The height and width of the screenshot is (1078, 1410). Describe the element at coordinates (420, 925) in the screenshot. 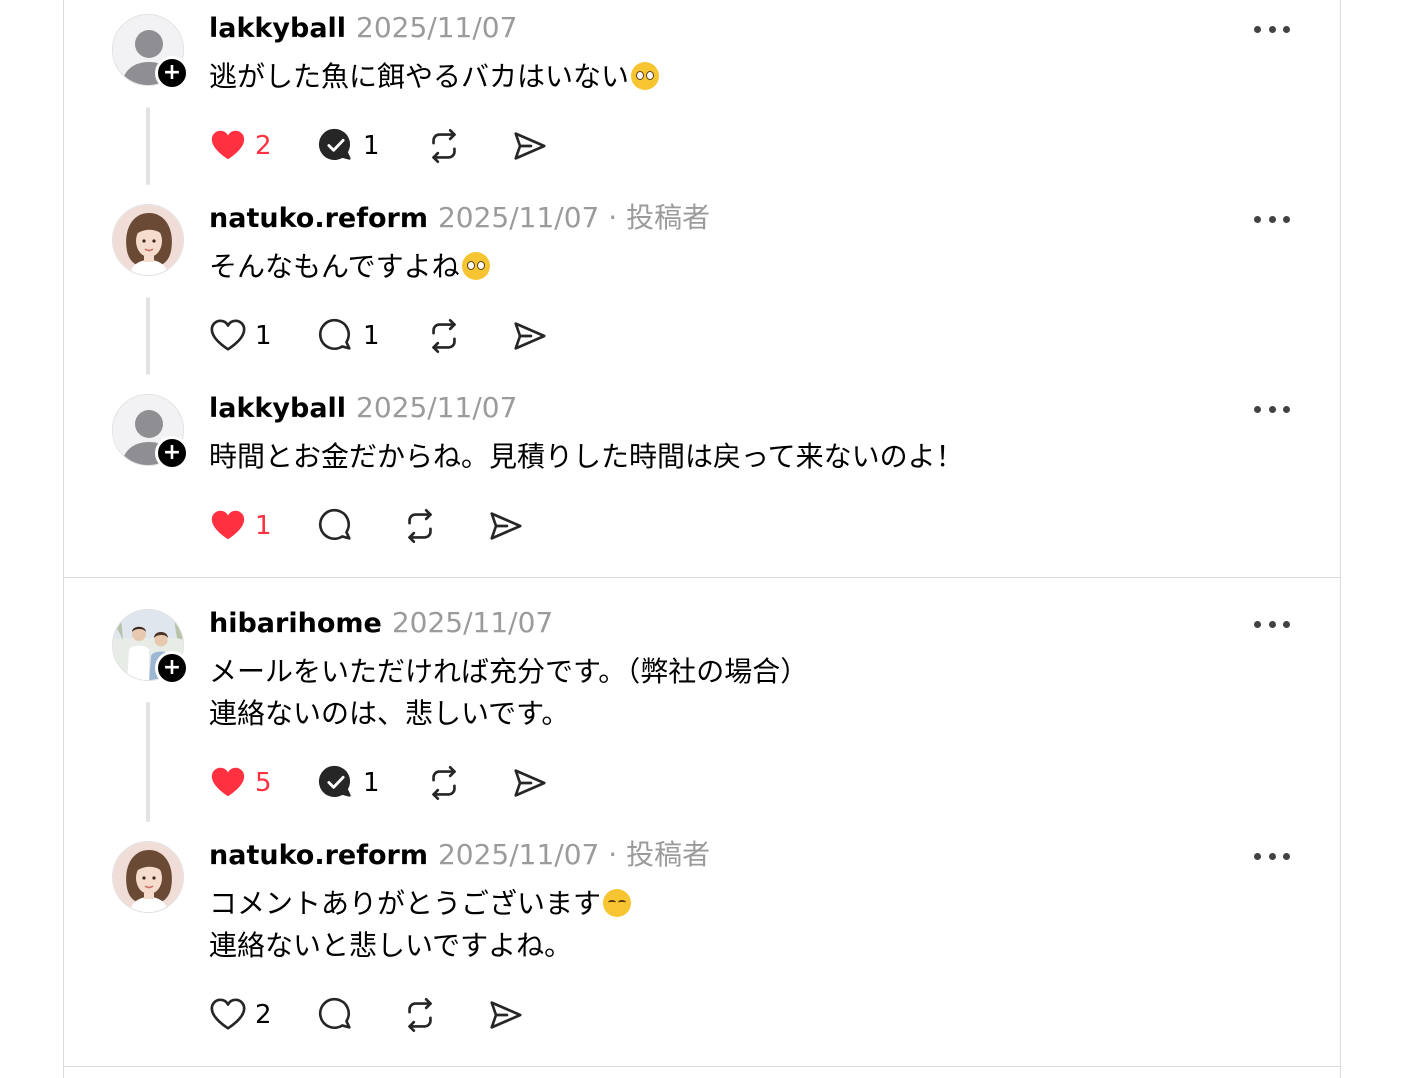

I see `post-text: コメントありがとうございます 連絡ないと悲しいですよね。` at that location.